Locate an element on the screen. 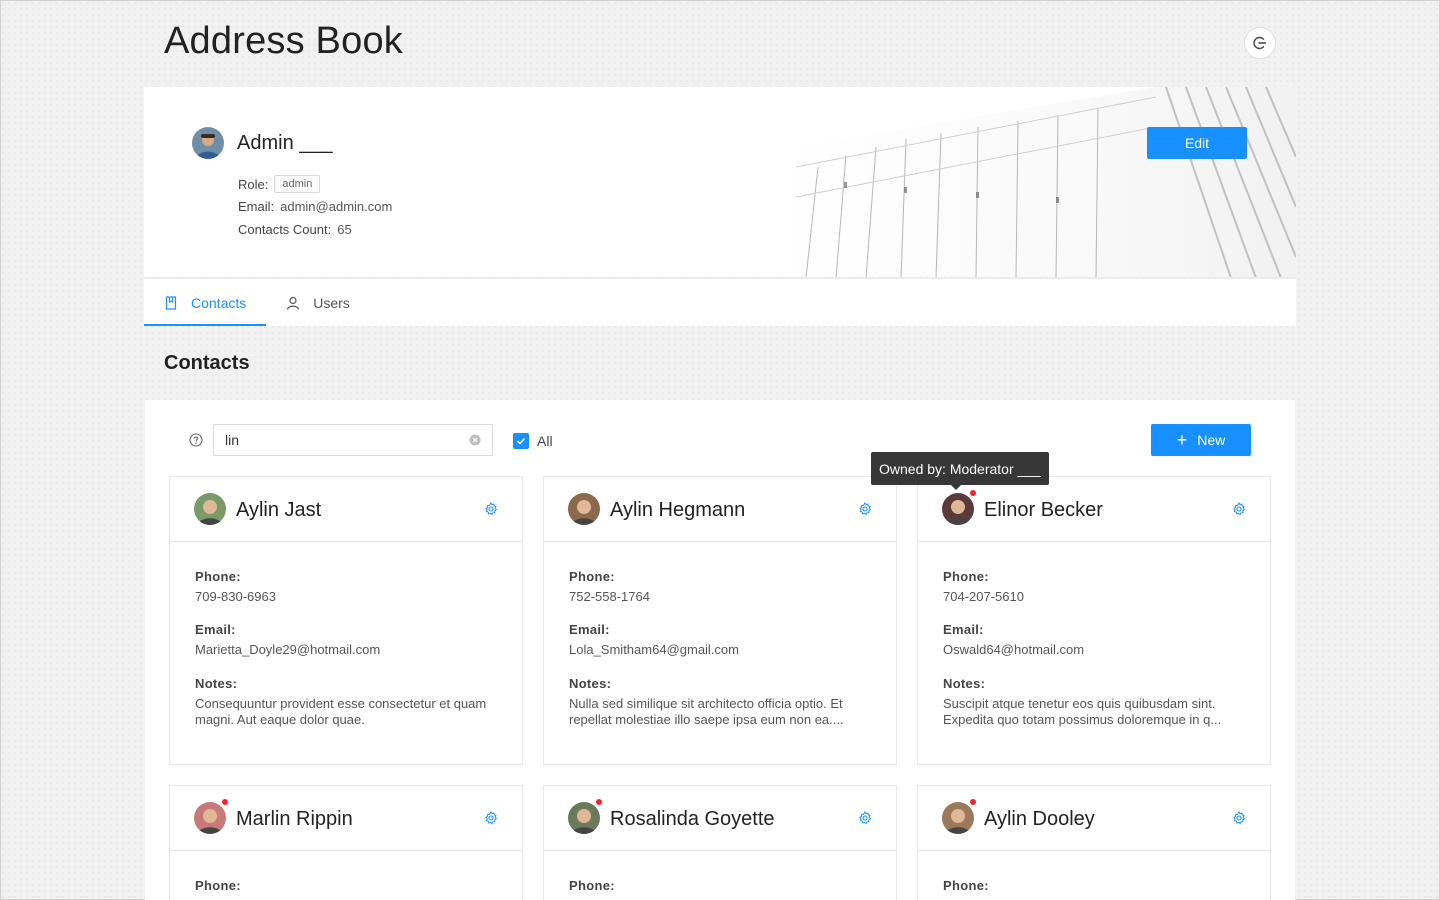 This screenshot has width=1440, height=900. contact-name: Elinor Becker is located at coordinates (1043, 510).